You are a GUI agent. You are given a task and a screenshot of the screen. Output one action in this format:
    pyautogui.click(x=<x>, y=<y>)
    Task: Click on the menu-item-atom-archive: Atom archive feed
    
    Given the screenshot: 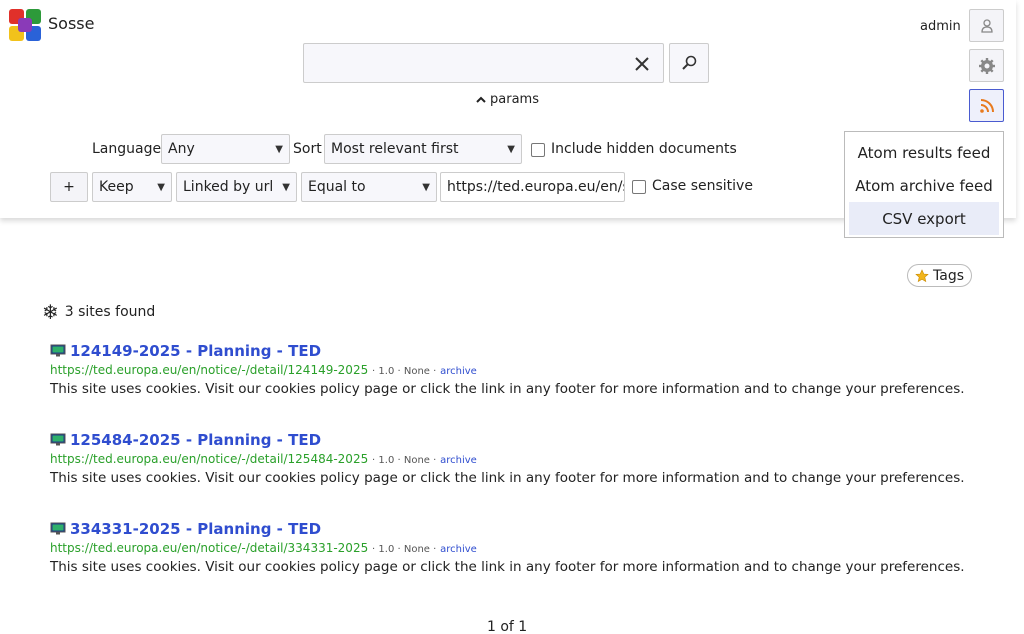 What is the action you would take?
    pyautogui.click(x=924, y=185)
    